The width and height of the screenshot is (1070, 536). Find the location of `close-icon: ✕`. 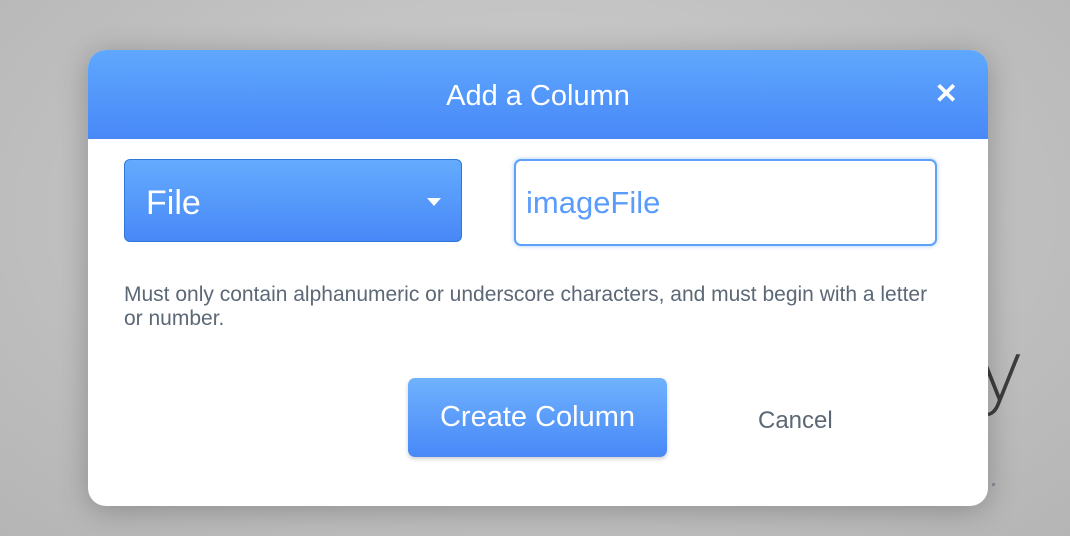

close-icon: ✕ is located at coordinates (946, 94).